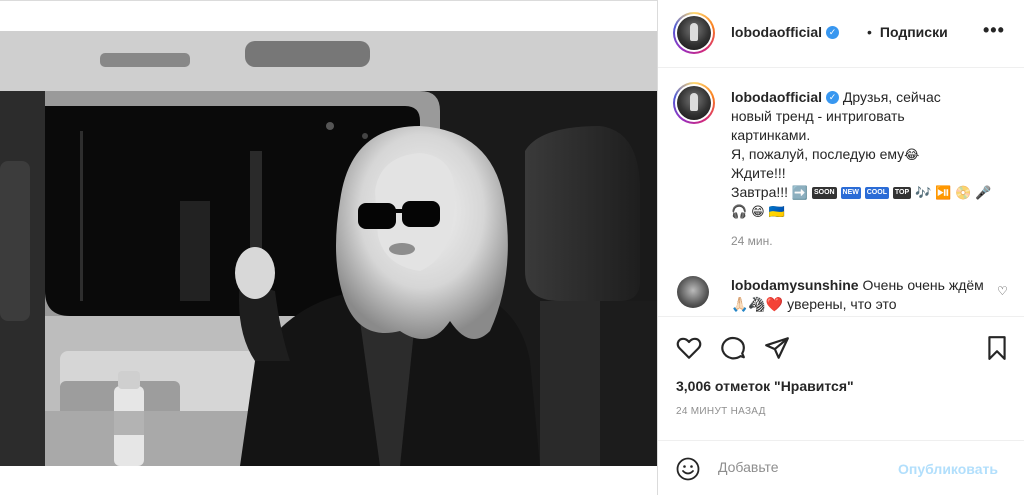 This screenshot has height=495, width=1024. Describe the element at coordinates (800, 193) in the screenshot. I see `arrow-right-emoji-icon: ➡️` at that location.